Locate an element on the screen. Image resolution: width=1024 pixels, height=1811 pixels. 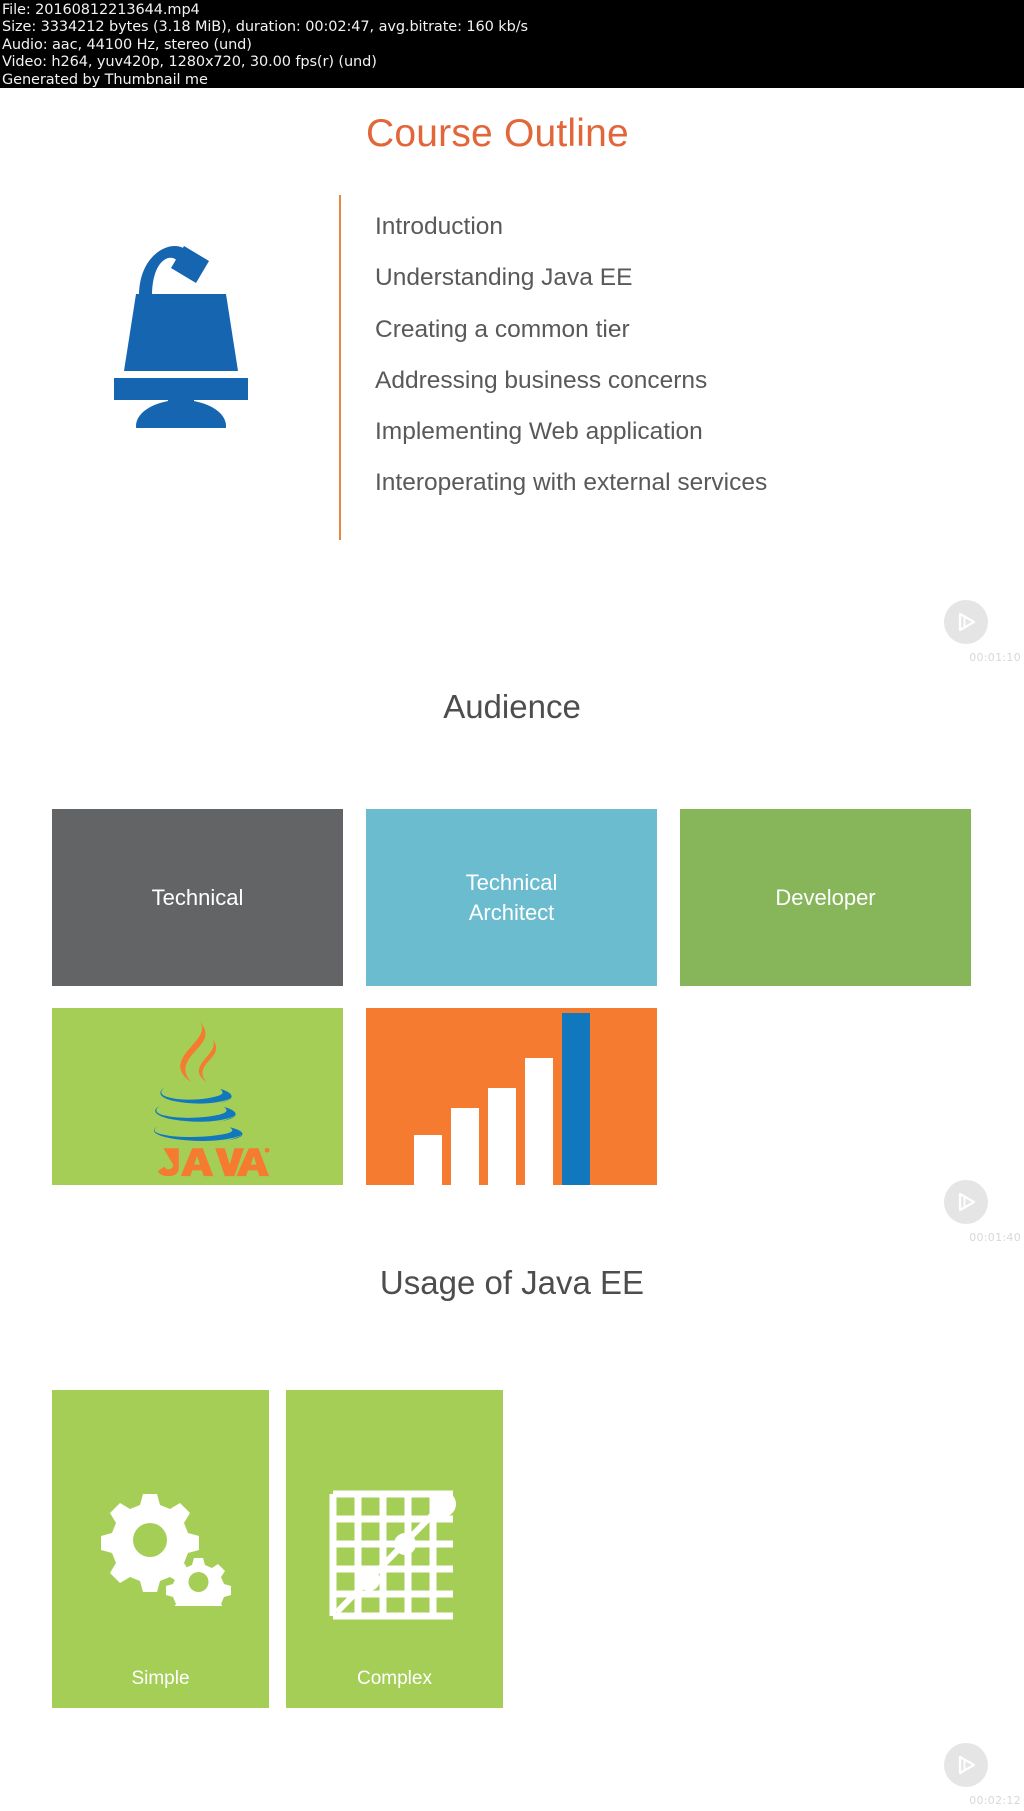
meta-audio-line: Audio: aac, 44100 Hz, stereo (und) is located at coordinates (127, 44).